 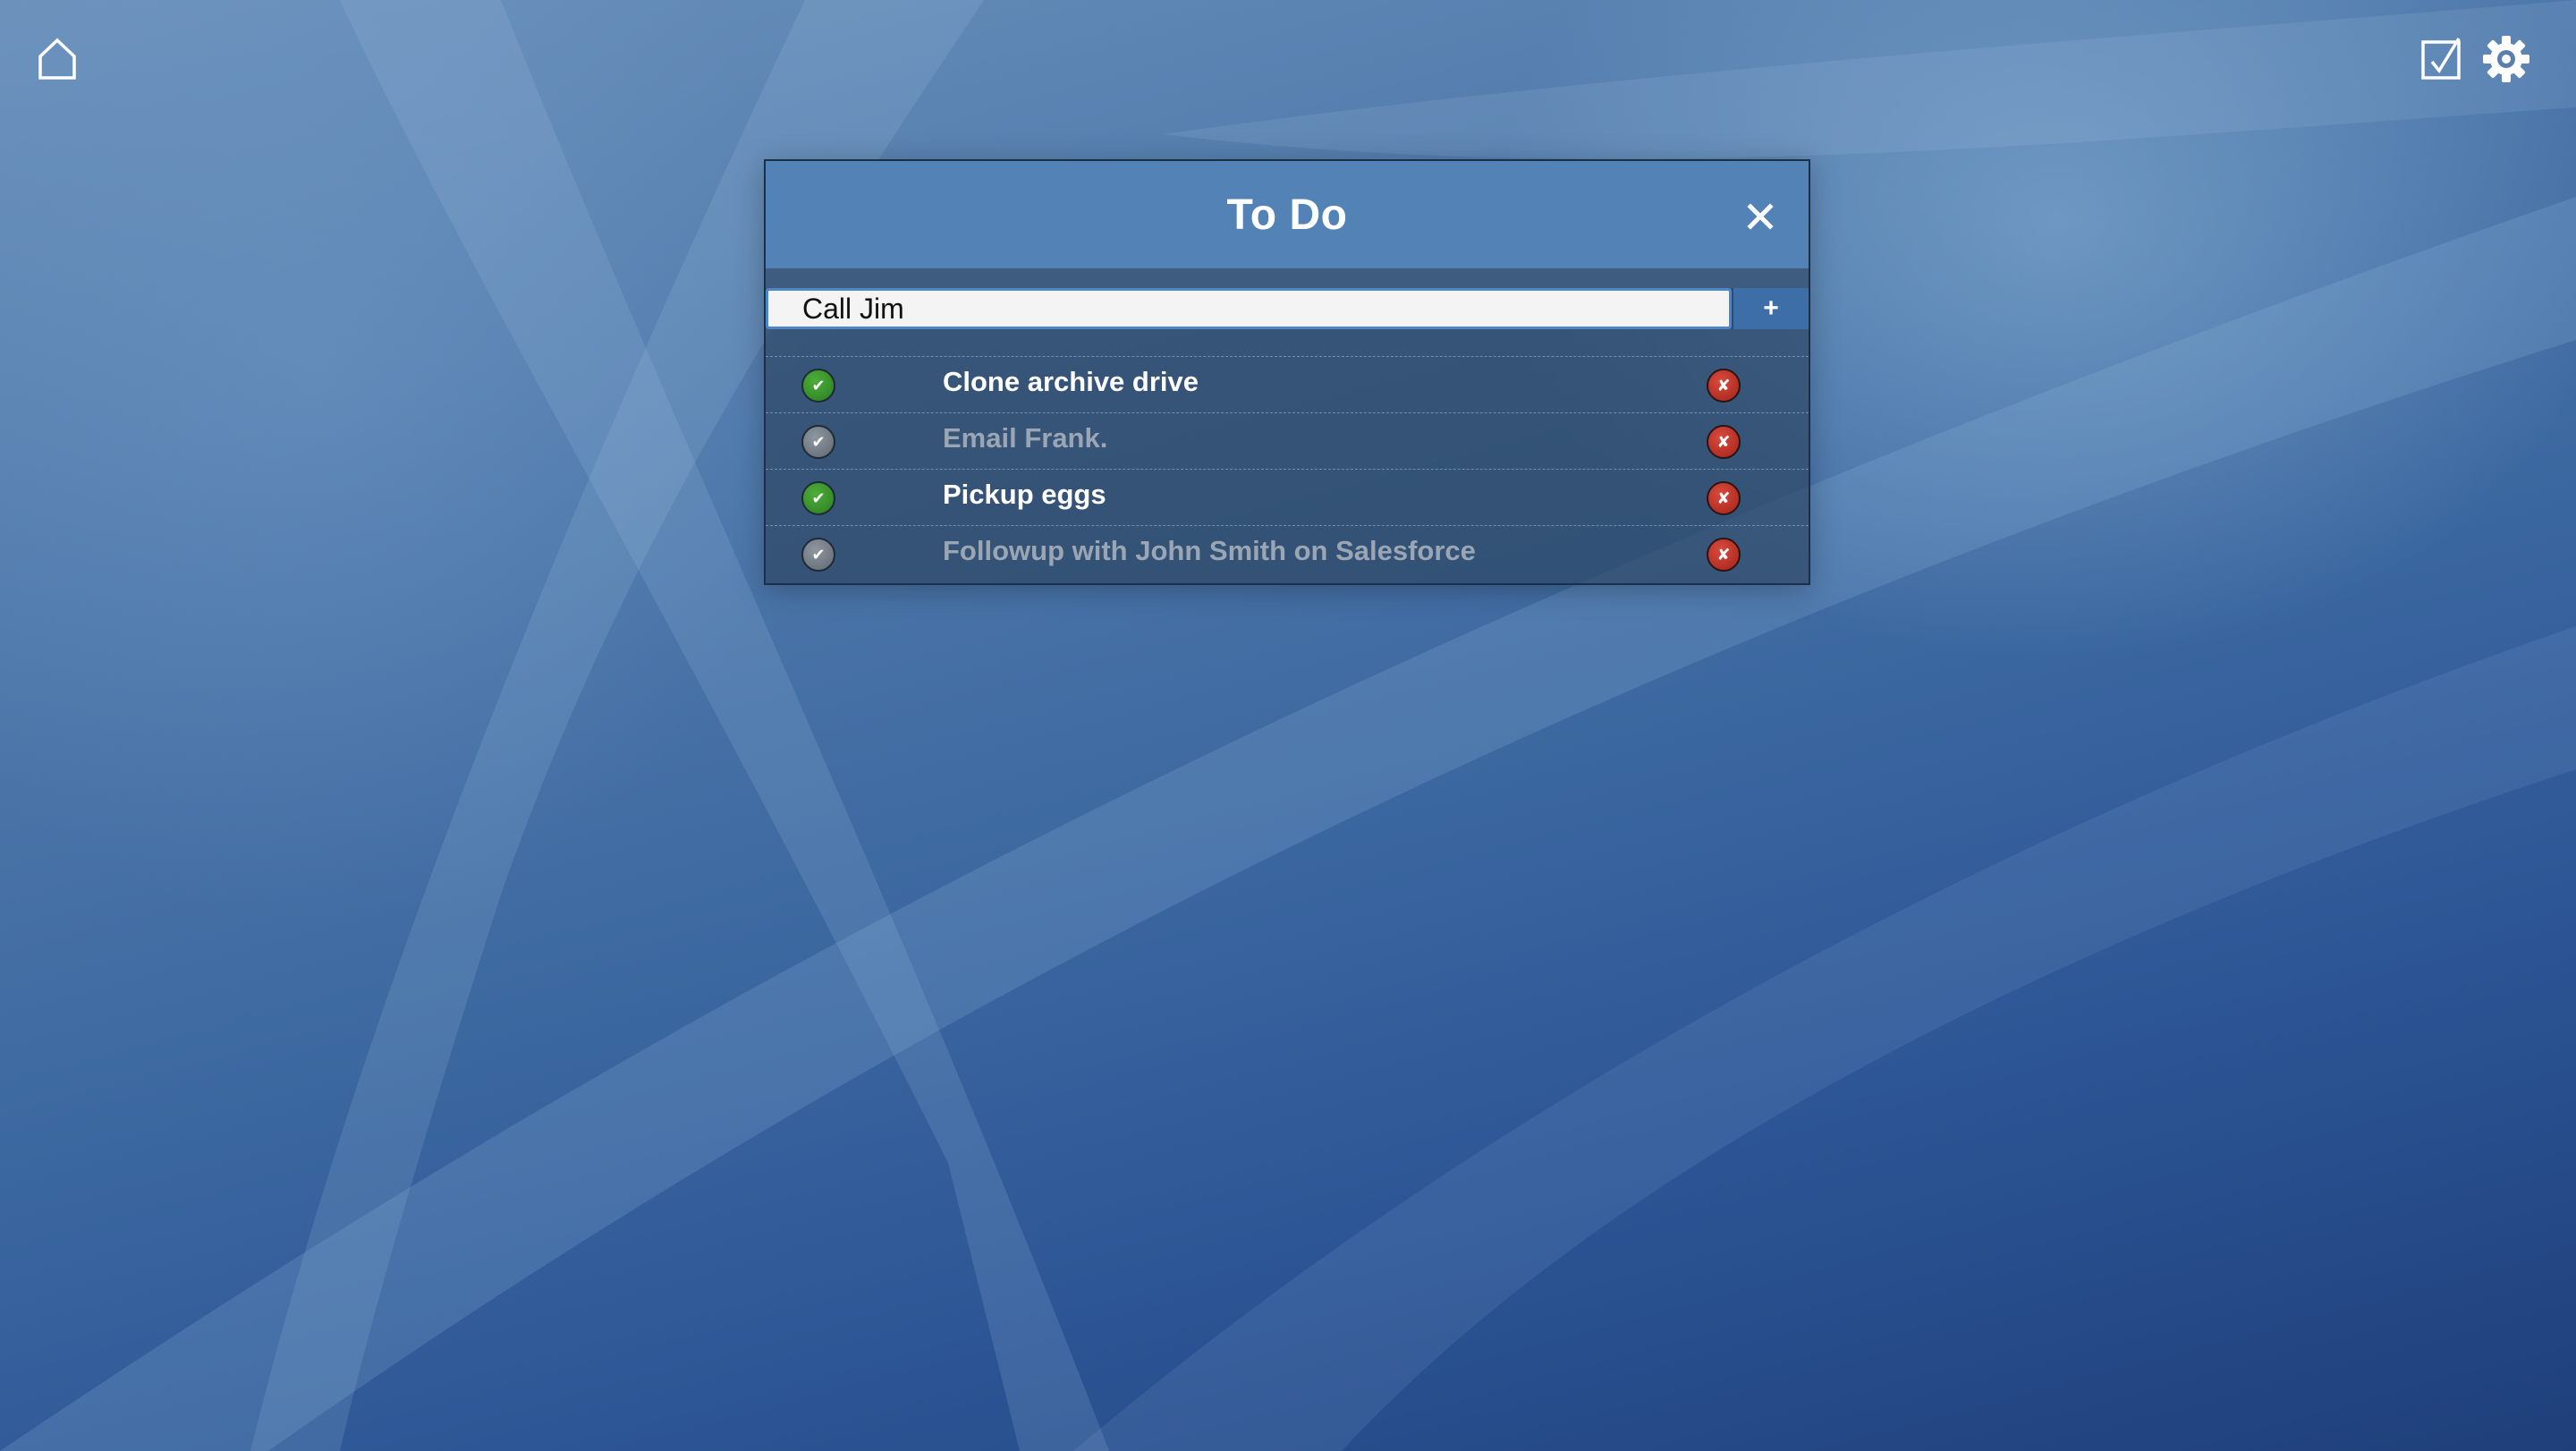 What do you see at coordinates (1287, 278) in the screenshot?
I see `header-divider` at bounding box center [1287, 278].